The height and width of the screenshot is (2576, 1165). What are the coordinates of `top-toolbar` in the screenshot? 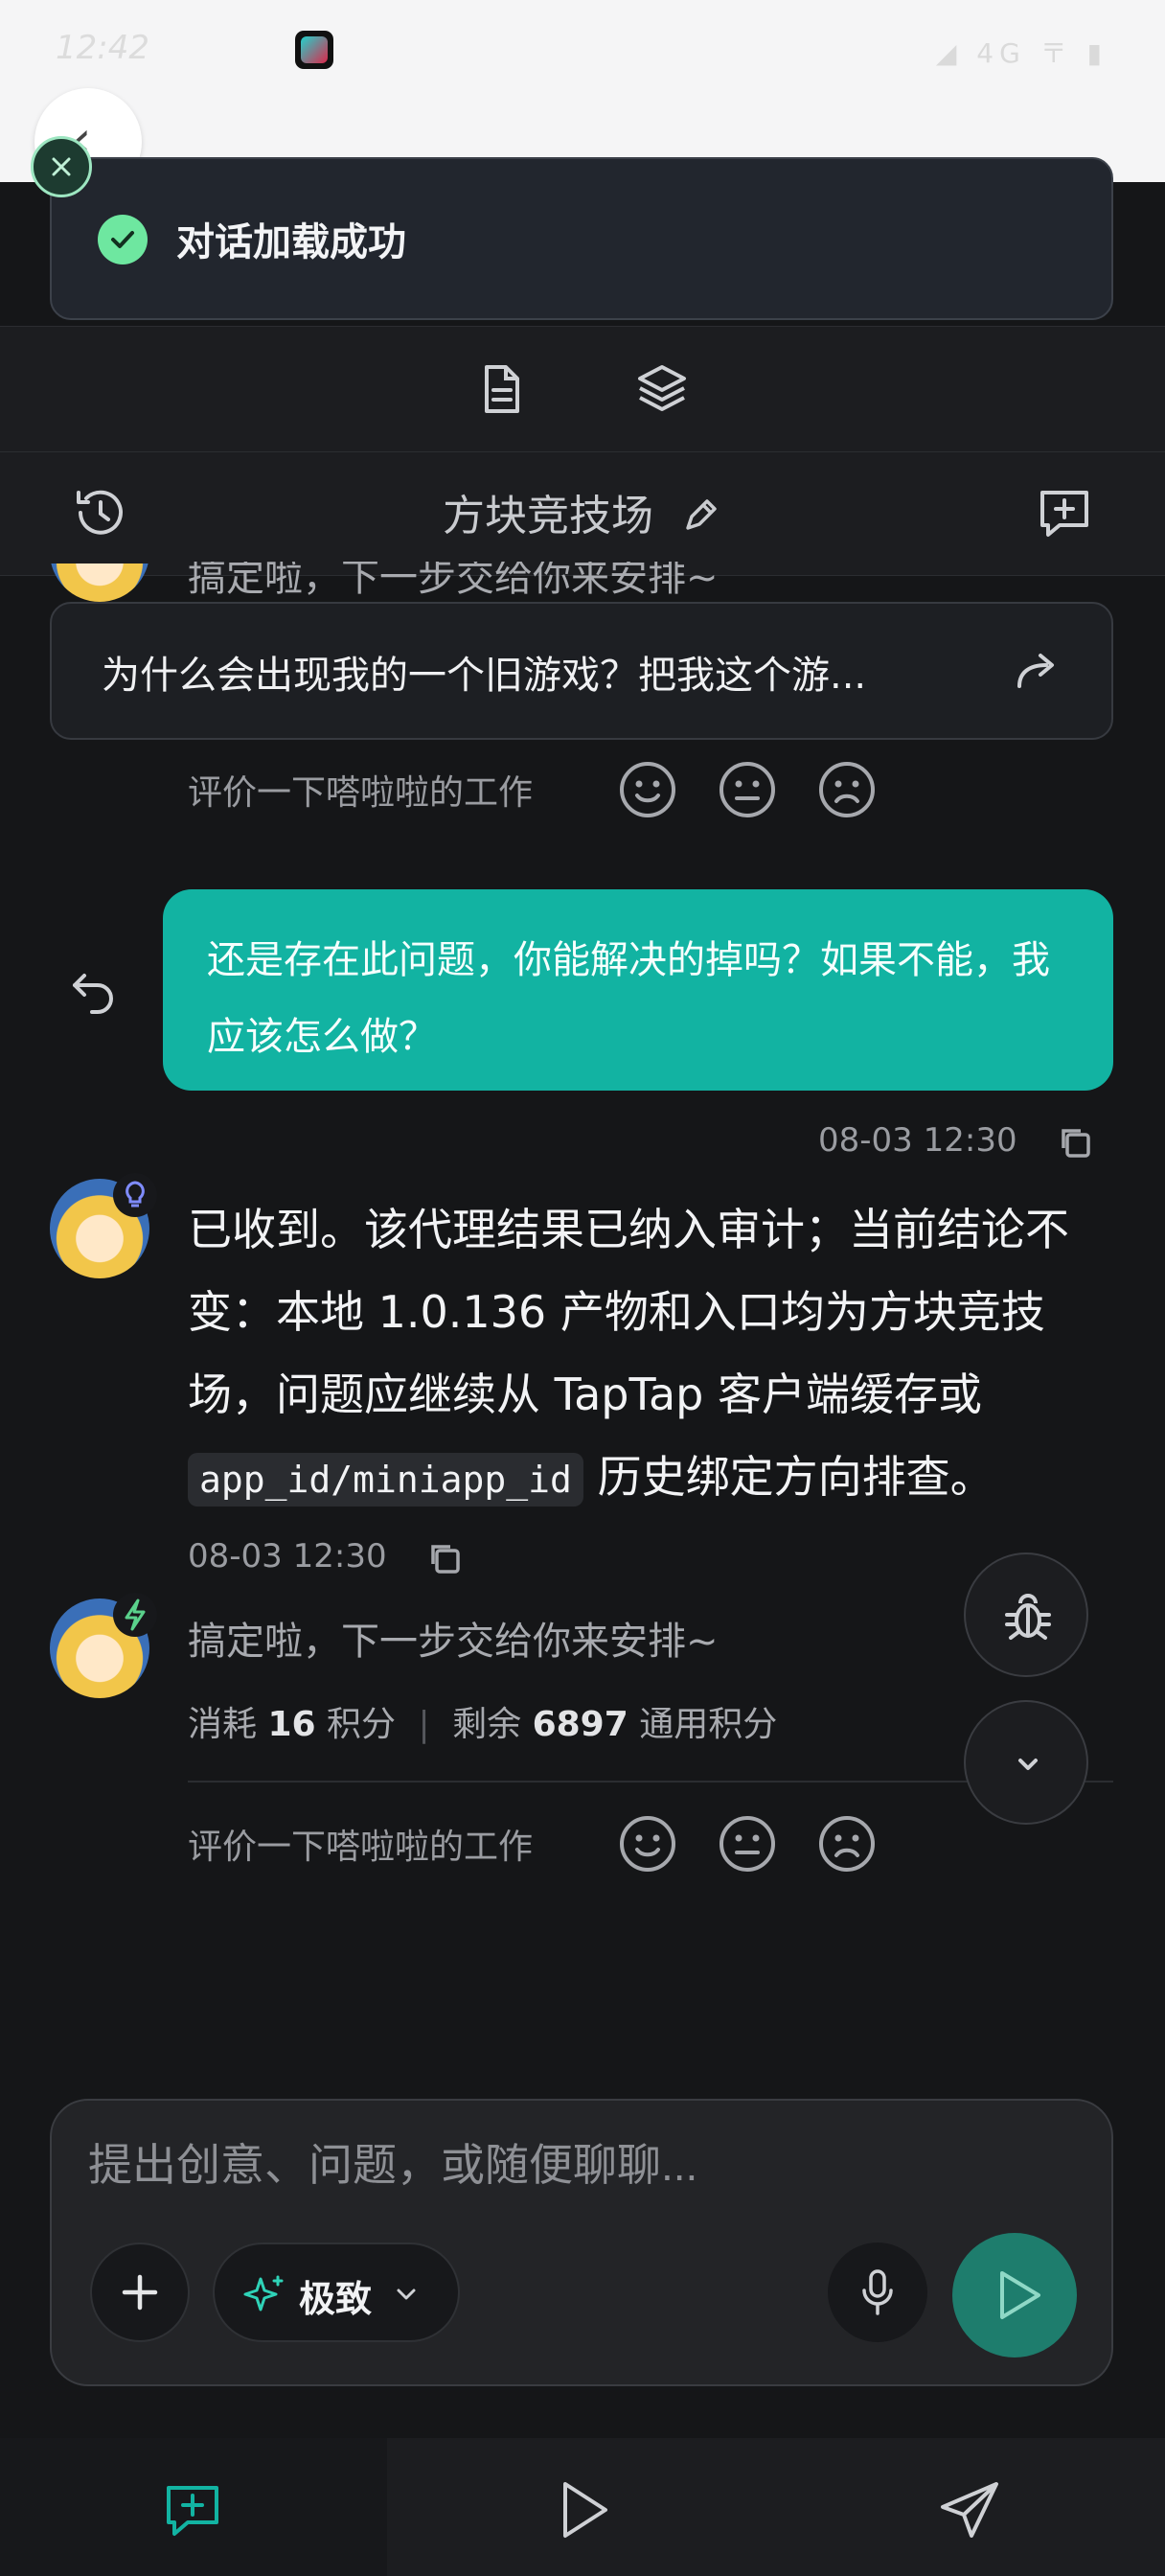 It's located at (582, 389).